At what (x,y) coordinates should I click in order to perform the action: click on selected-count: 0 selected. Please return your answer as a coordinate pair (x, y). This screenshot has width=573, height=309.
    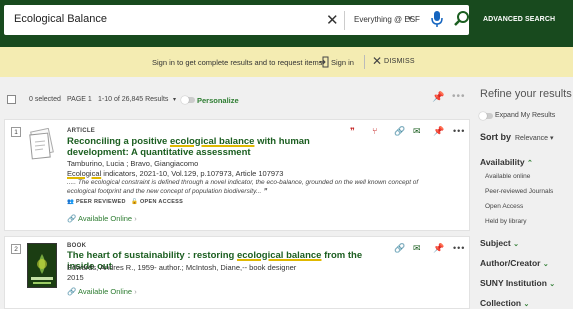
    Looking at the image, I should click on (45, 99).